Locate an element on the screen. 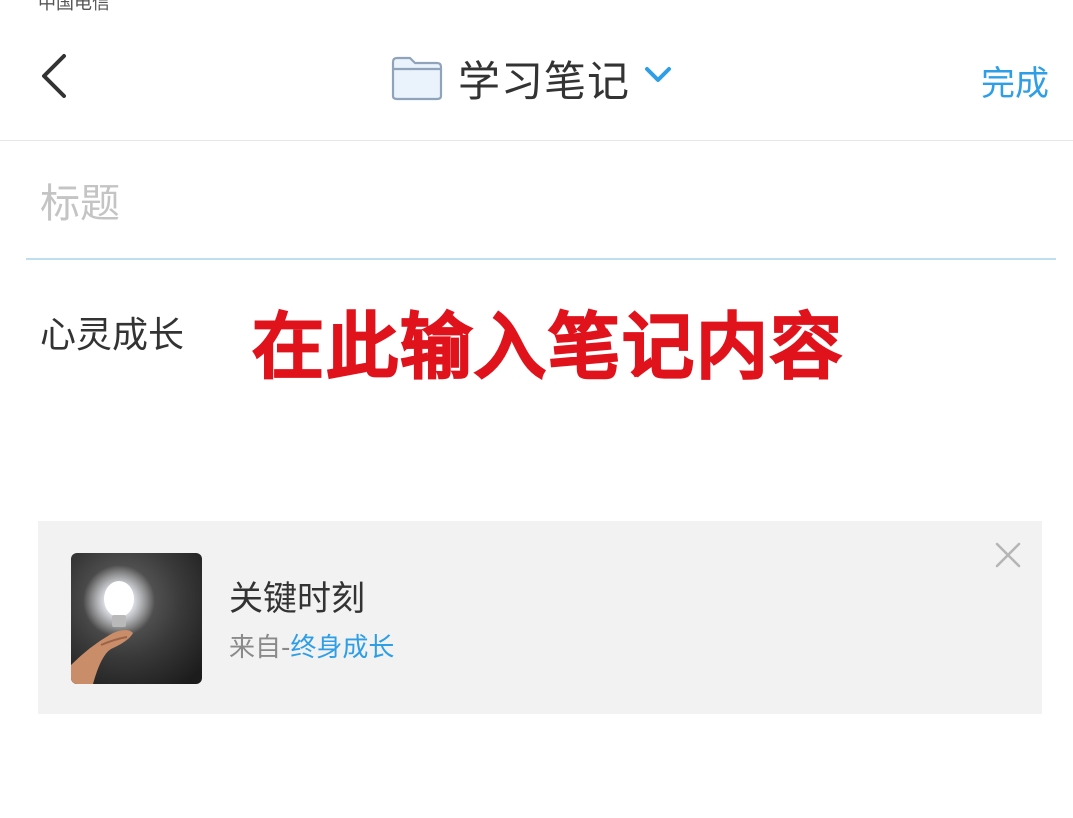  light-bulb-in-hand-image is located at coordinates (136, 618).